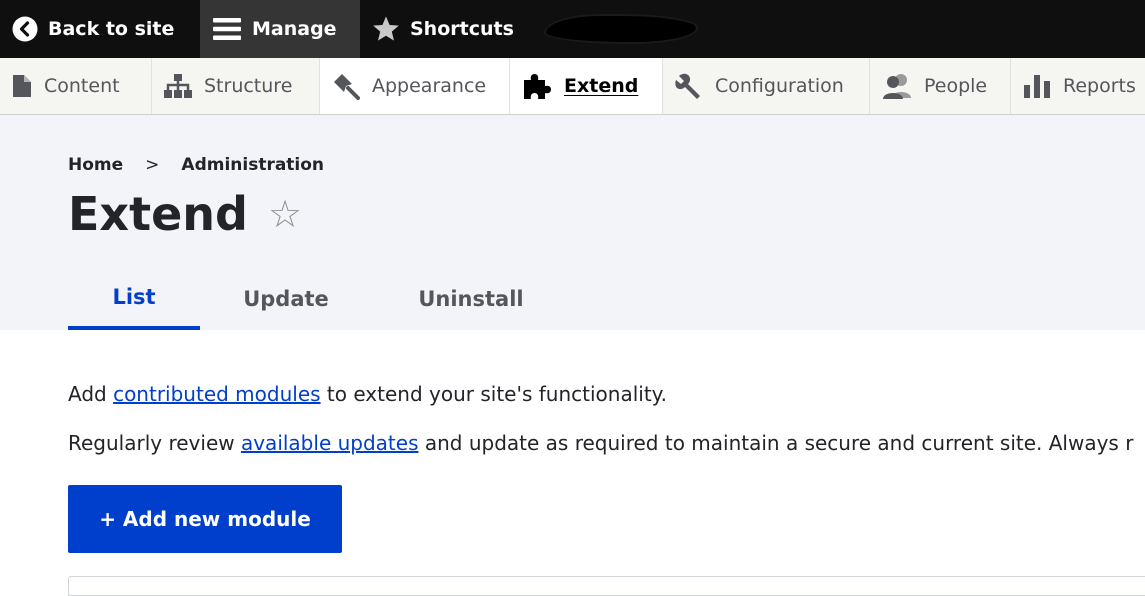  I want to click on manage-tab: Manage, so click(280, 29).